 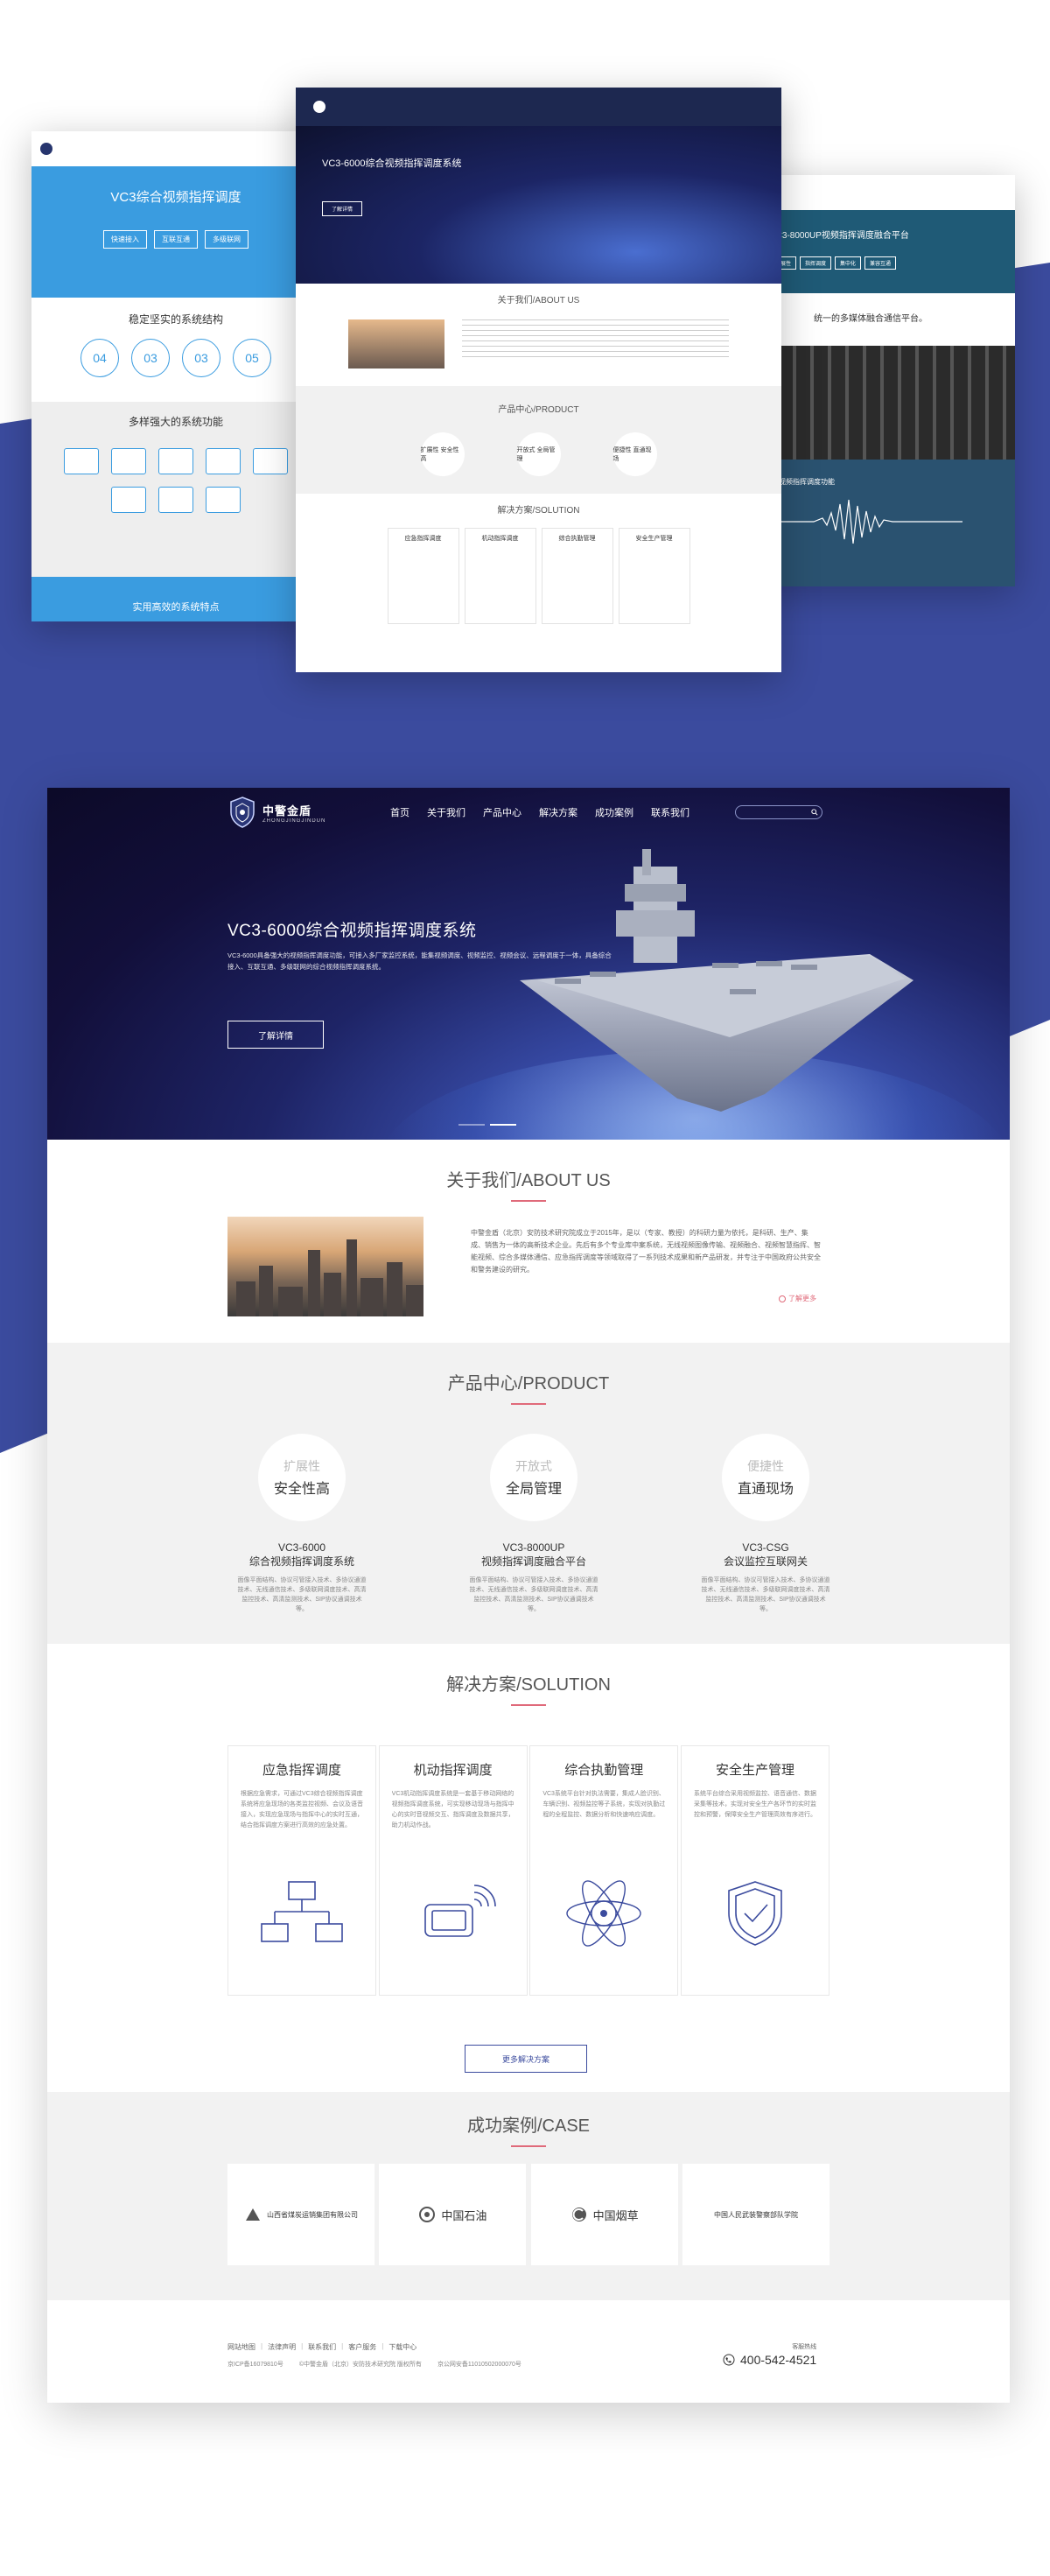 What do you see at coordinates (502, 812) in the screenshot?
I see `nav-item-products: 产品中心` at bounding box center [502, 812].